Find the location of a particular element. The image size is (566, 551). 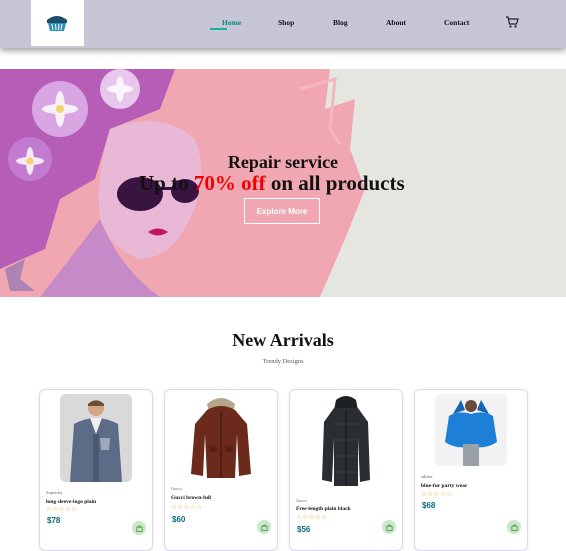

section-subtitle: Trendy Designs is located at coordinates (283, 361).